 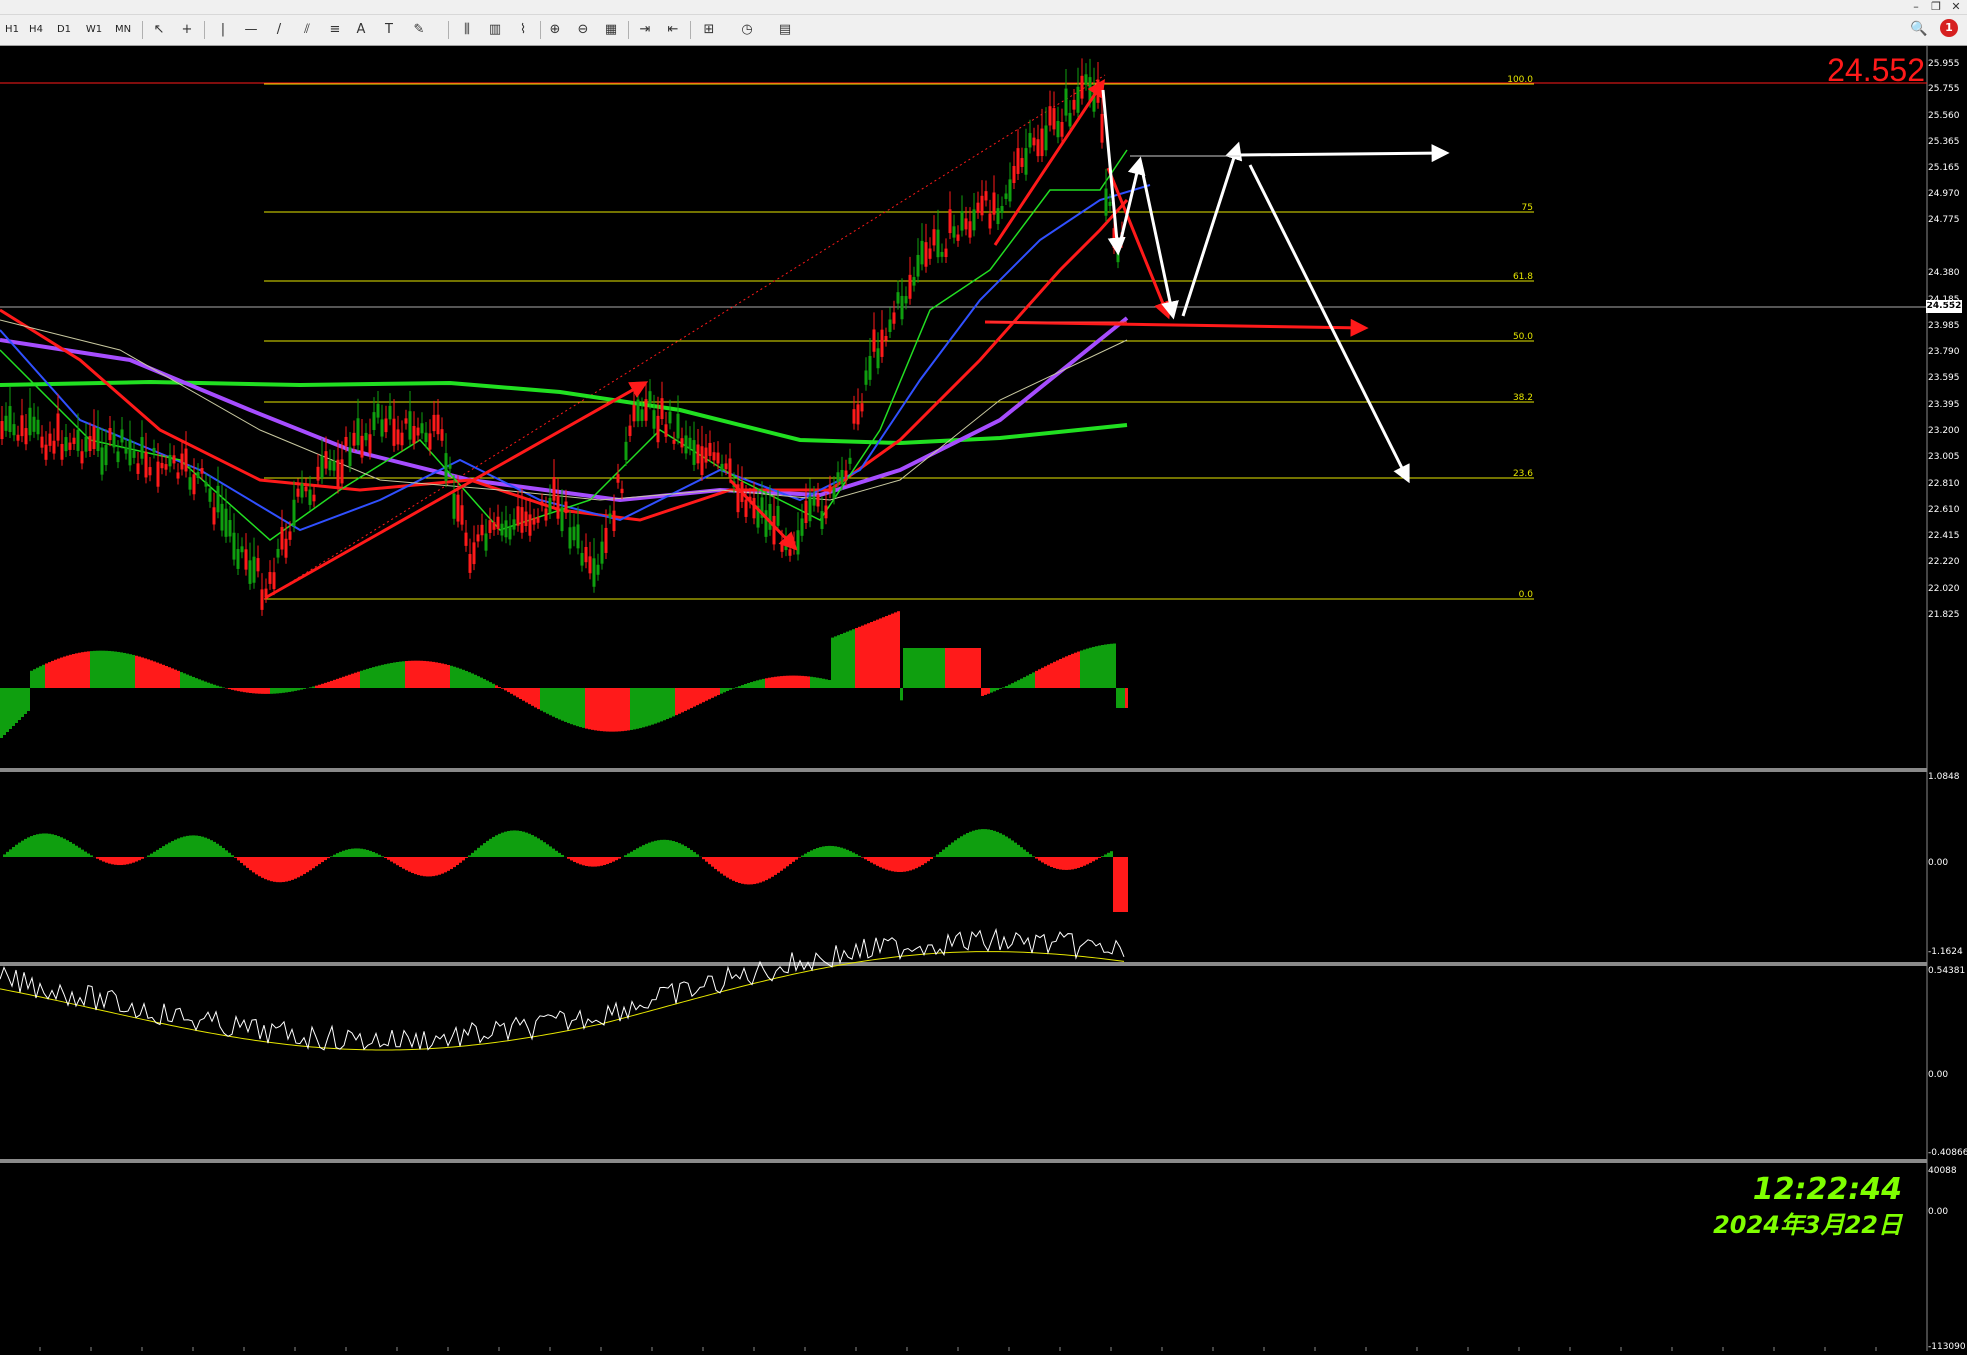 I want to click on restore-button: ❐, so click(x=1936, y=7).